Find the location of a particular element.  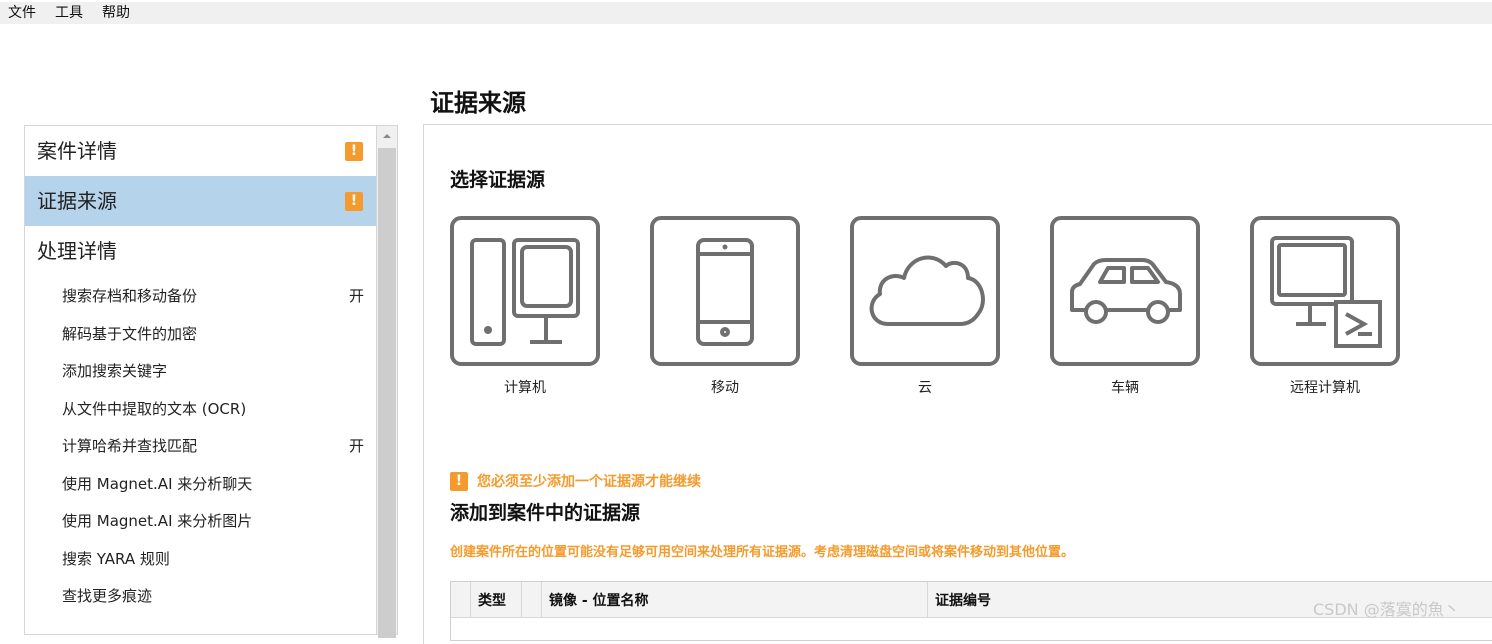

sidebar-item-case-details: 案件详情 ! is located at coordinates (200, 151).